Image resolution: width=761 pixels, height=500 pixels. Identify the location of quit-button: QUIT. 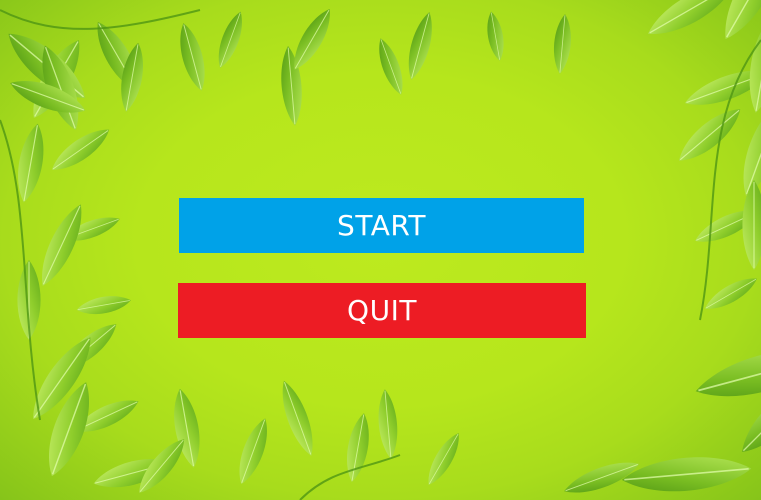
(382, 310).